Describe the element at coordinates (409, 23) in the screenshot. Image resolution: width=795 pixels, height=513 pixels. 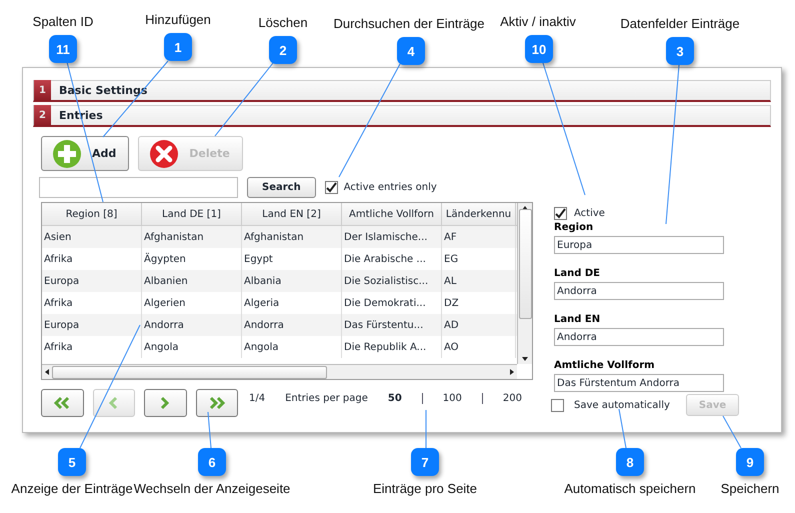
I see `callout-label: Durchsuchen der Einträge` at that location.